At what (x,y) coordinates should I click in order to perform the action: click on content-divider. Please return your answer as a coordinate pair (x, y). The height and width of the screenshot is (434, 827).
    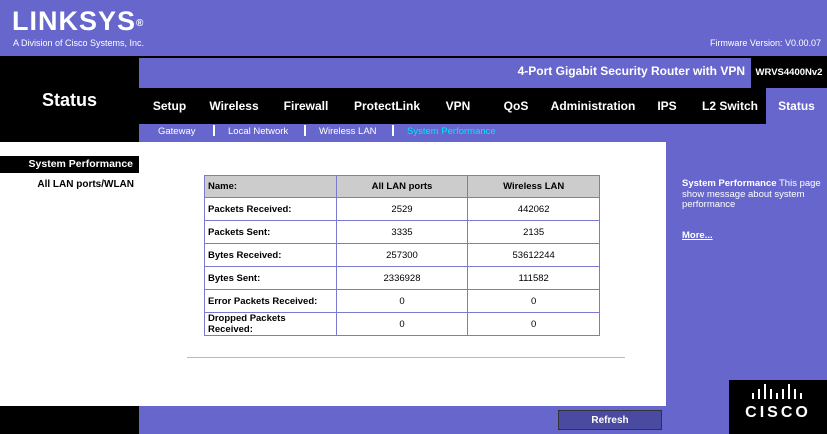
    Looking at the image, I should click on (406, 357).